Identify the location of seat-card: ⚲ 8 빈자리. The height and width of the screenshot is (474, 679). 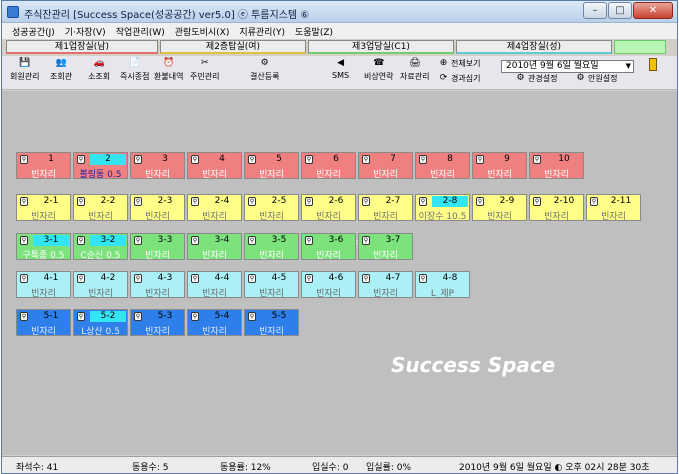
(442, 166).